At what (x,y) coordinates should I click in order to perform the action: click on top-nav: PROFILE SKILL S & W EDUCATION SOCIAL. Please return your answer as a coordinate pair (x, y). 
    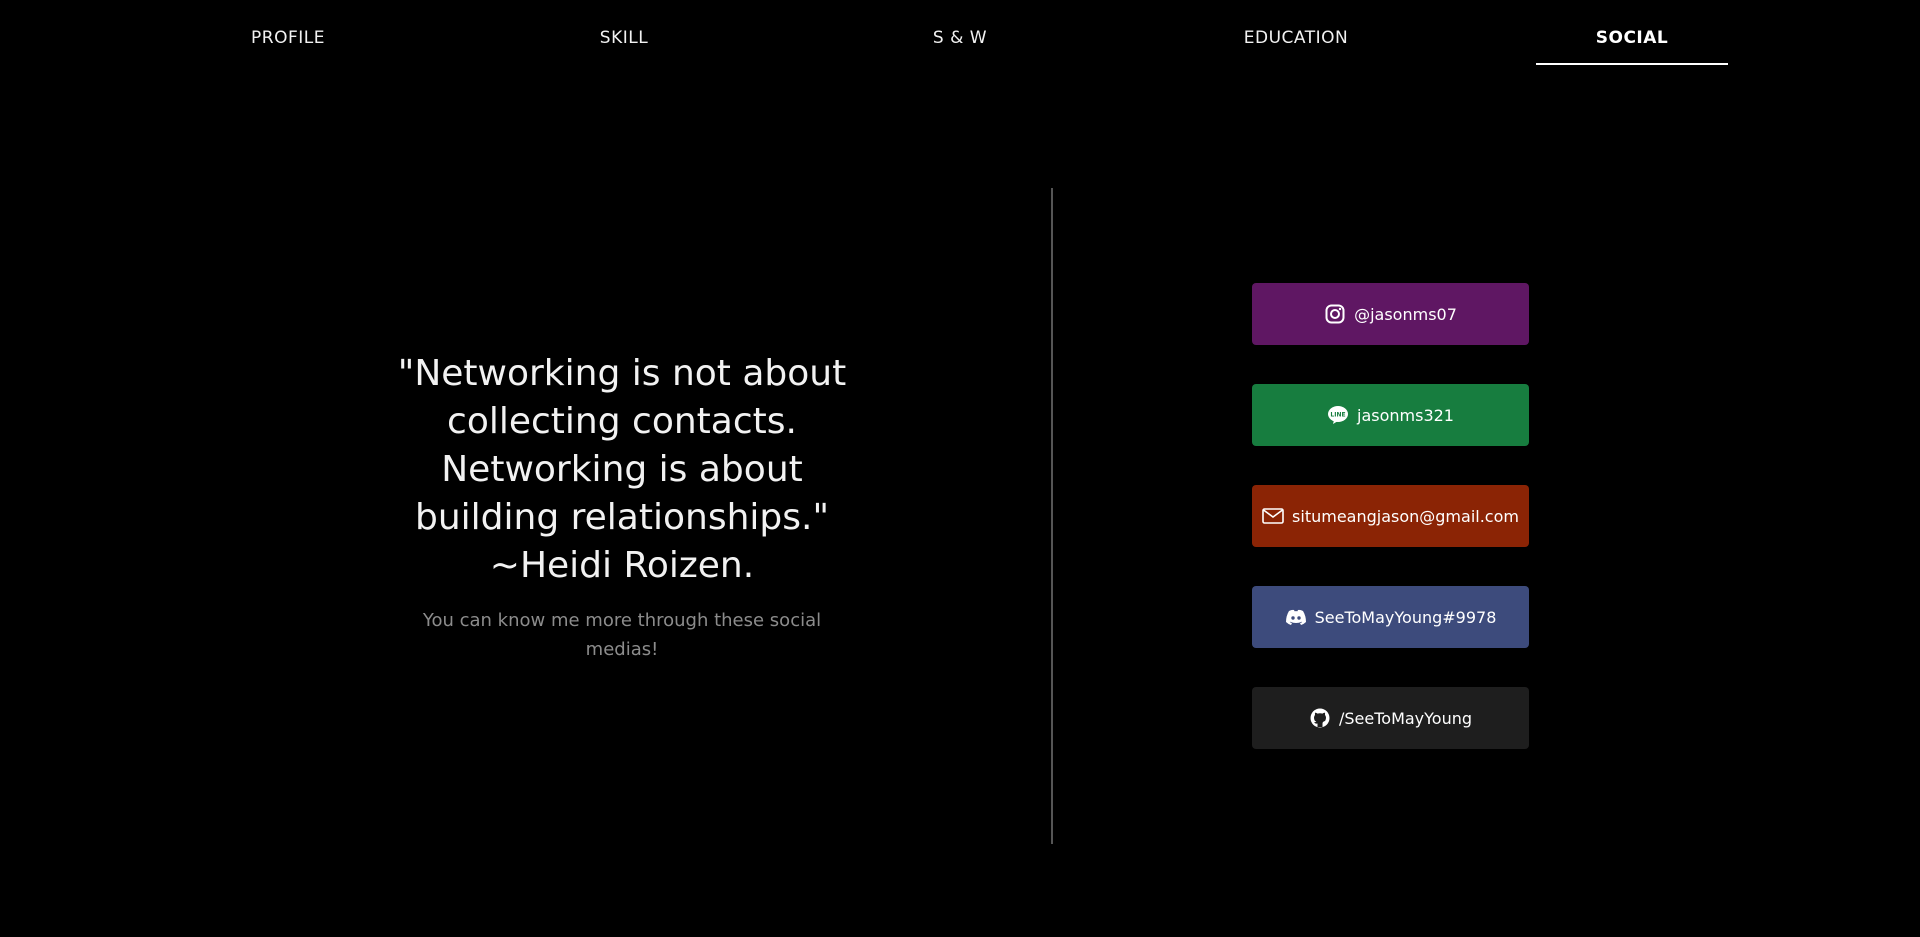
    Looking at the image, I should click on (960, 40).